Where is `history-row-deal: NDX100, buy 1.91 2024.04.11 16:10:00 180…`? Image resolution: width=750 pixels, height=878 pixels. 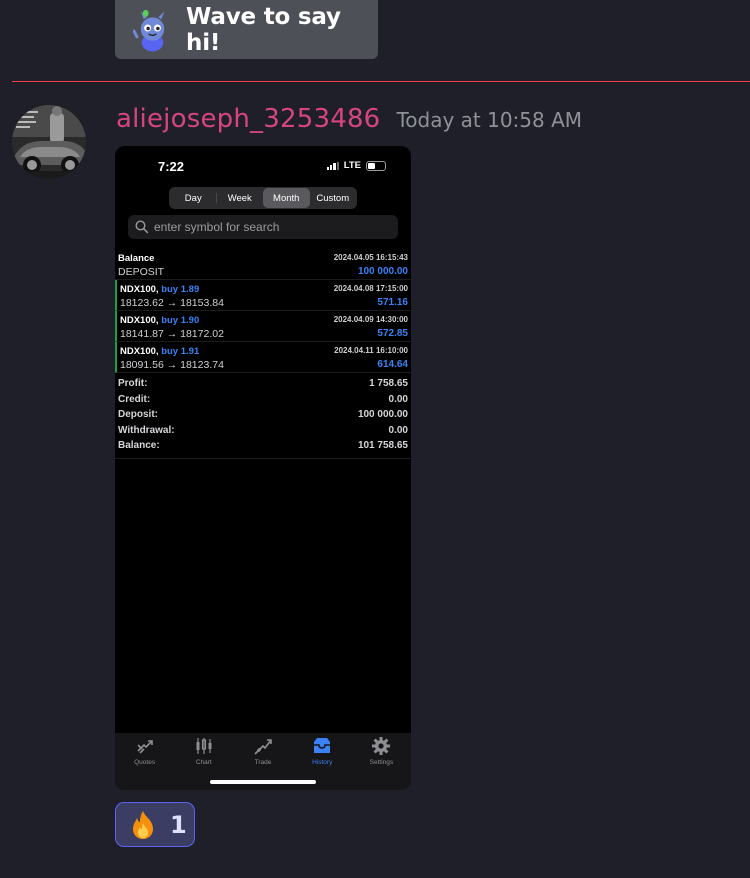
history-row-deal: NDX100, buy 1.91 2024.04.11 16:10:00 180… is located at coordinates (263, 357).